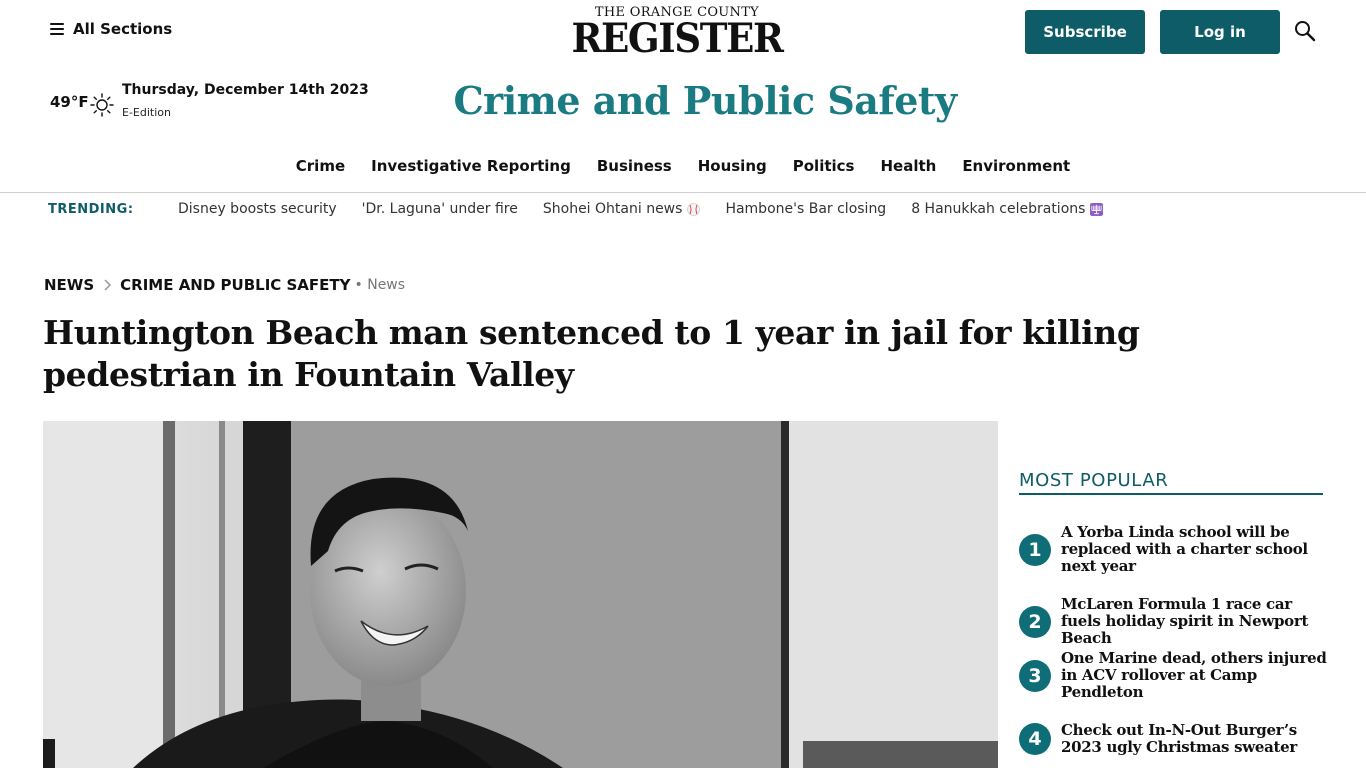 The image size is (1366, 768). I want to click on all-sections-label: All Sections, so click(123, 29).